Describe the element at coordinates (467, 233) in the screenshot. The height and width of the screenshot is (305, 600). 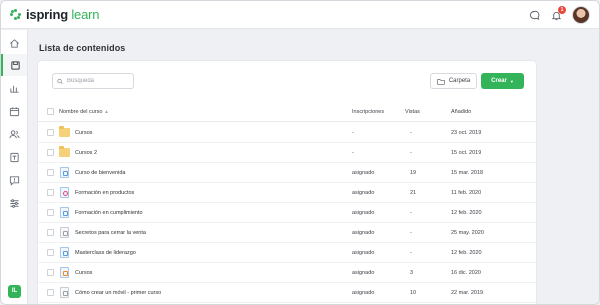
I see `added-date: 25 may. 2020` at that location.